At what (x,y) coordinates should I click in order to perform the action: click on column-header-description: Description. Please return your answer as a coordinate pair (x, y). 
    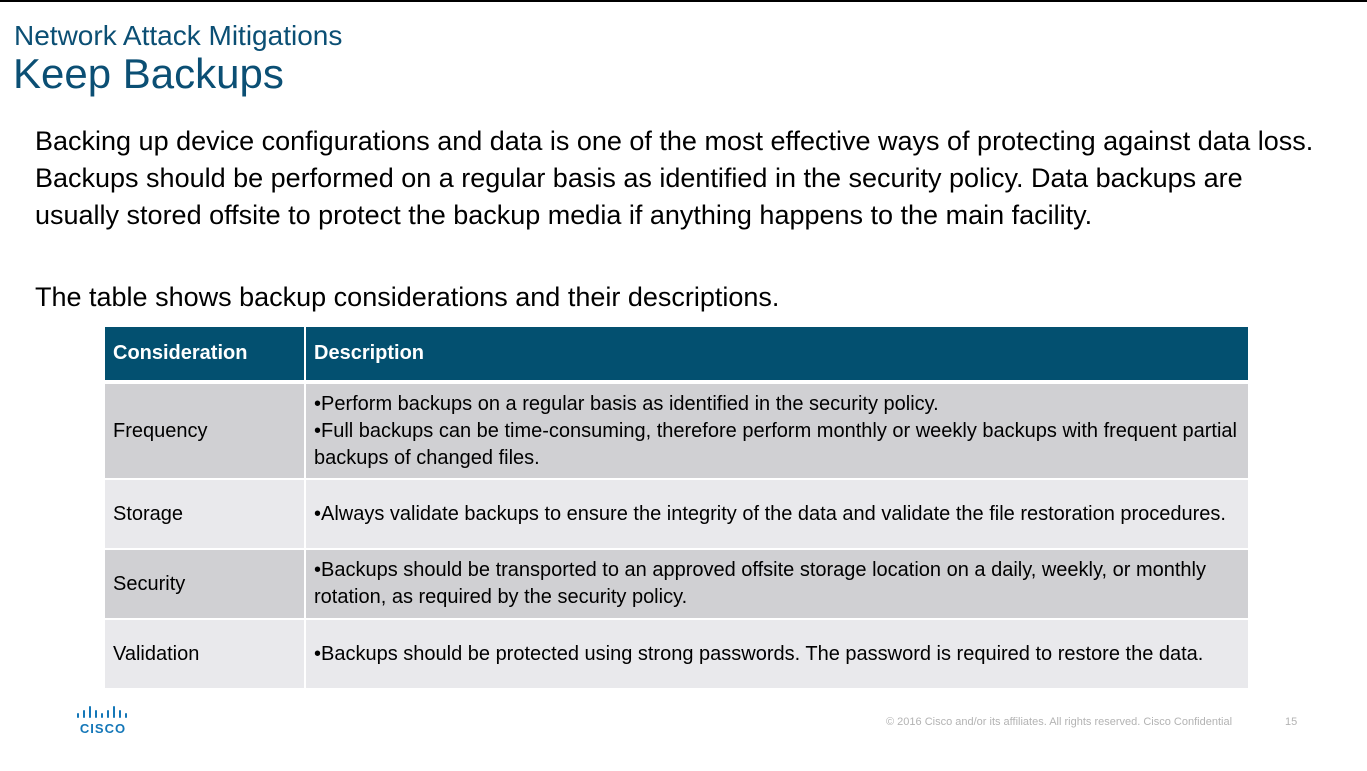
    Looking at the image, I should click on (776, 355).